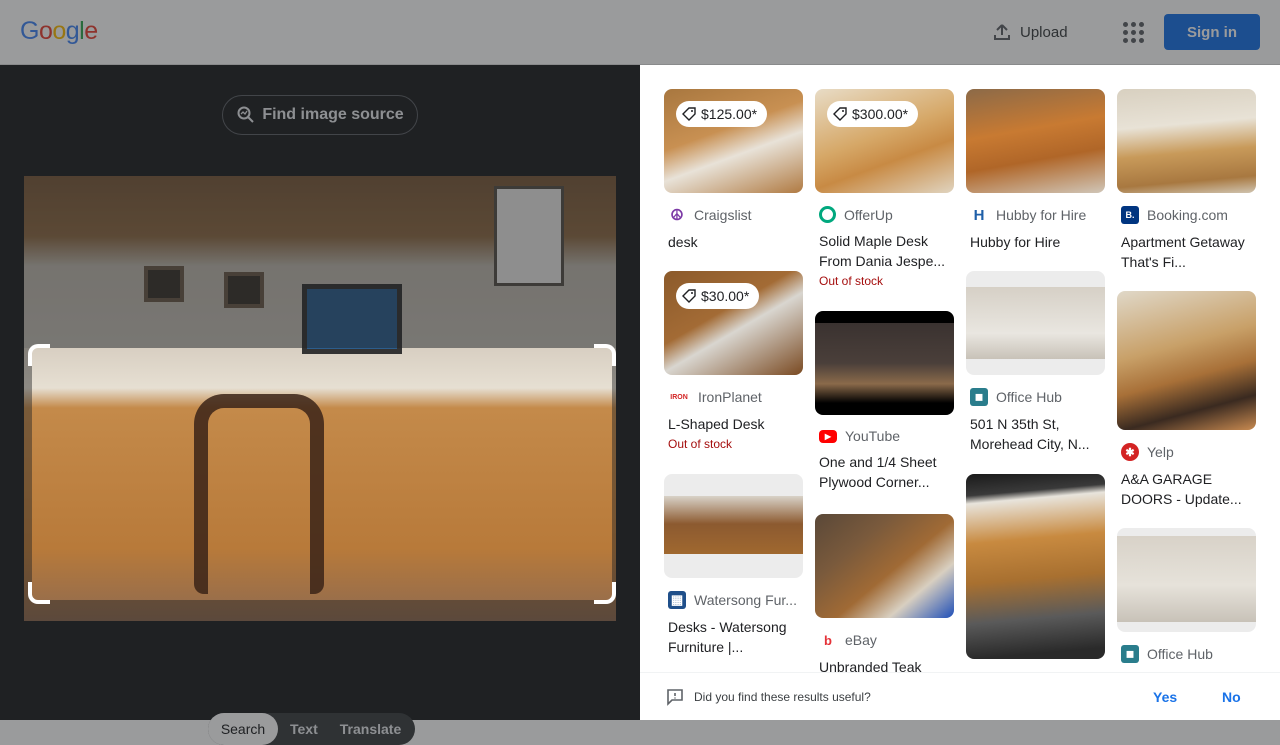 This screenshot has height=745, width=1280. Describe the element at coordinates (733, 323) in the screenshot. I see `result-thumbnail: $30.00*` at that location.